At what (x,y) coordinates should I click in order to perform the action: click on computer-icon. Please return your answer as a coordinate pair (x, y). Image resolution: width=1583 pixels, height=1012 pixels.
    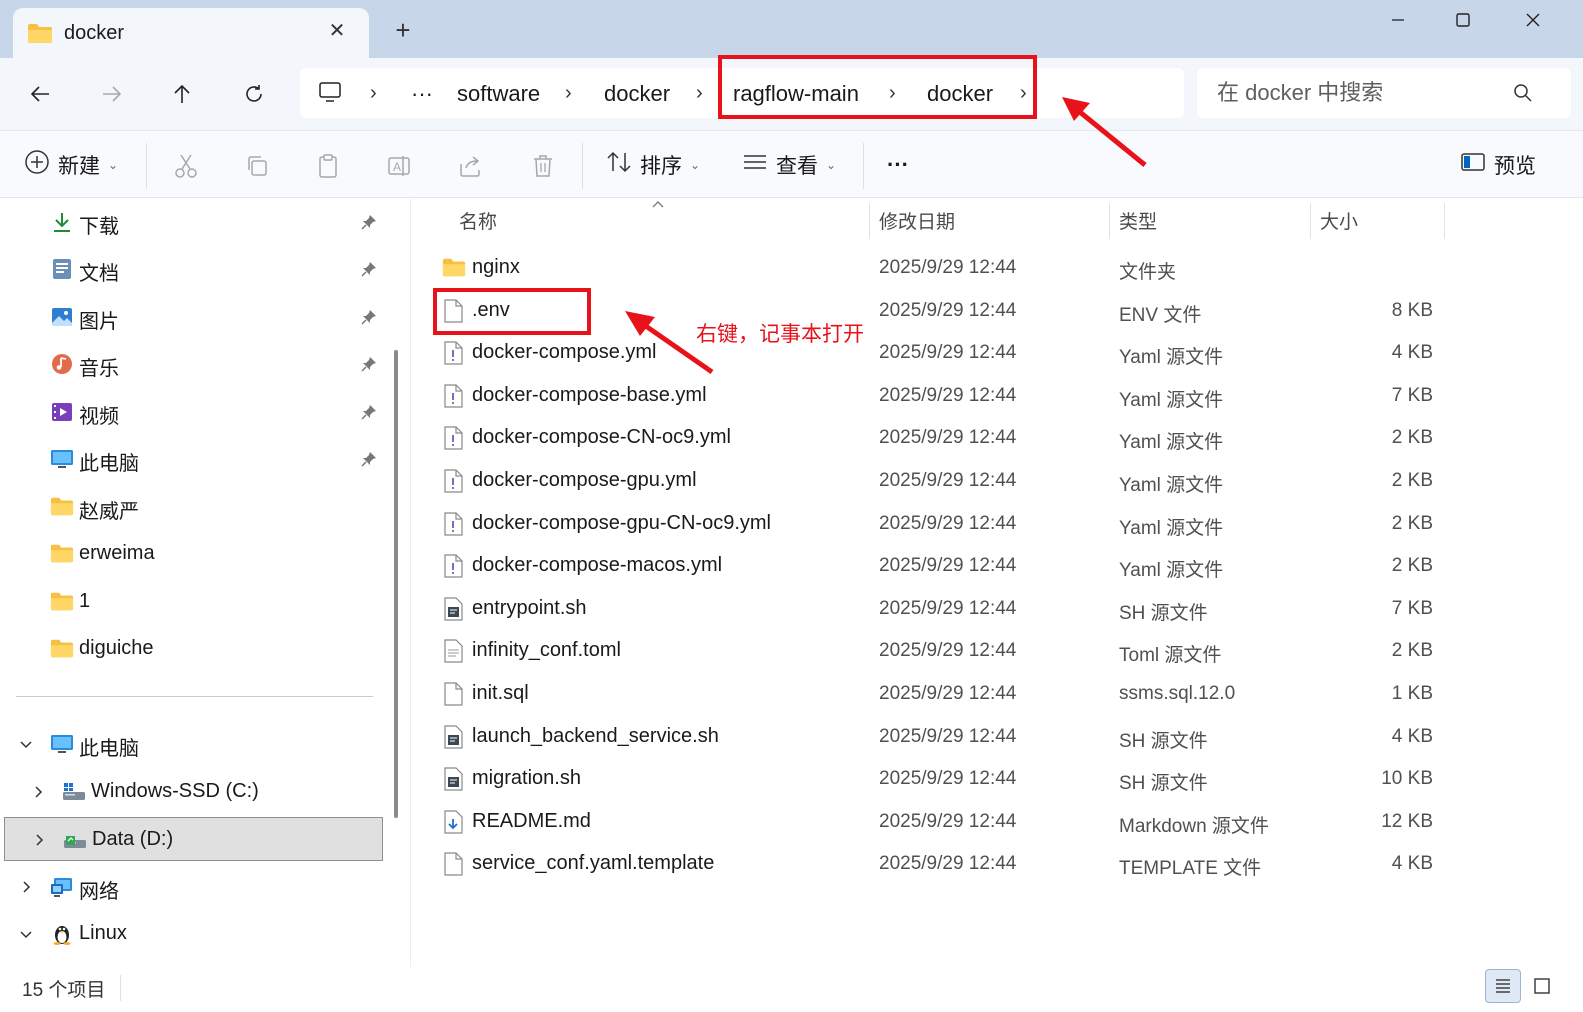
    Looking at the image, I should click on (330, 94).